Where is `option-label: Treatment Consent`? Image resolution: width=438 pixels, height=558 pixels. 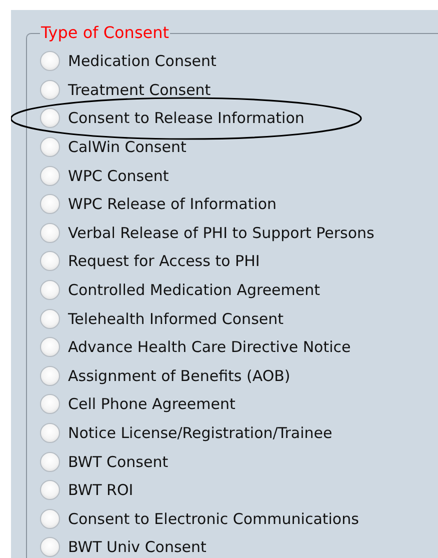 option-label: Treatment Consent is located at coordinates (139, 89).